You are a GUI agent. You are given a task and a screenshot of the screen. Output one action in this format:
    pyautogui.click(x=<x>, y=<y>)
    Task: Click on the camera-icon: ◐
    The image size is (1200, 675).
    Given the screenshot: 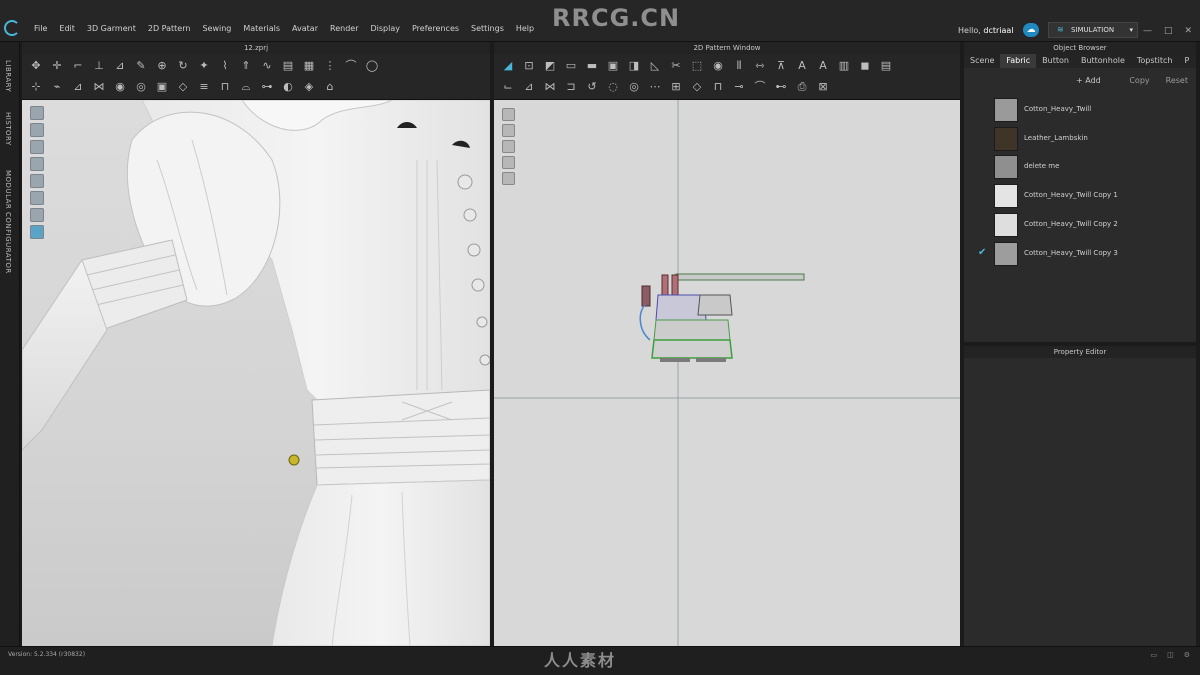 What is the action you would take?
    pyautogui.click(x=288, y=87)
    